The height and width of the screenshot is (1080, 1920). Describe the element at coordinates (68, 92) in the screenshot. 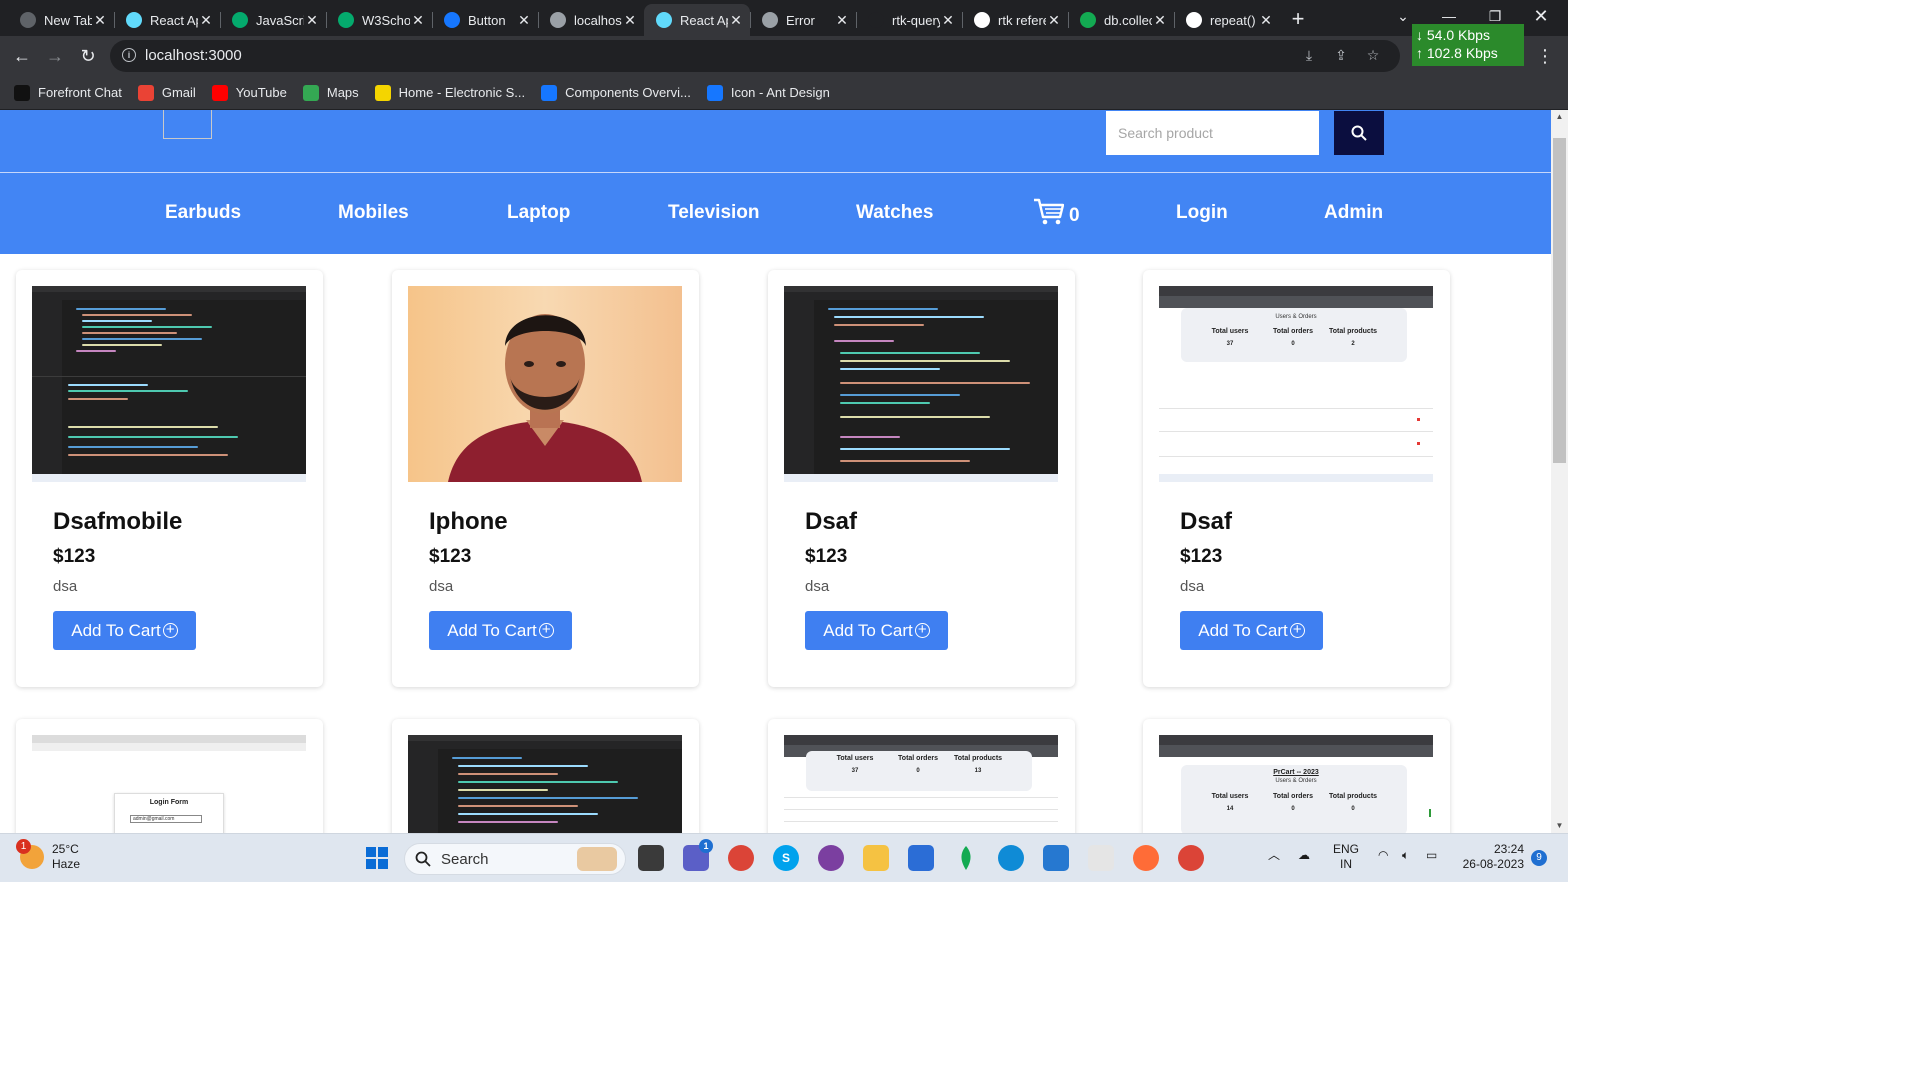

I see `bookmark-item: Forefront Chat` at that location.